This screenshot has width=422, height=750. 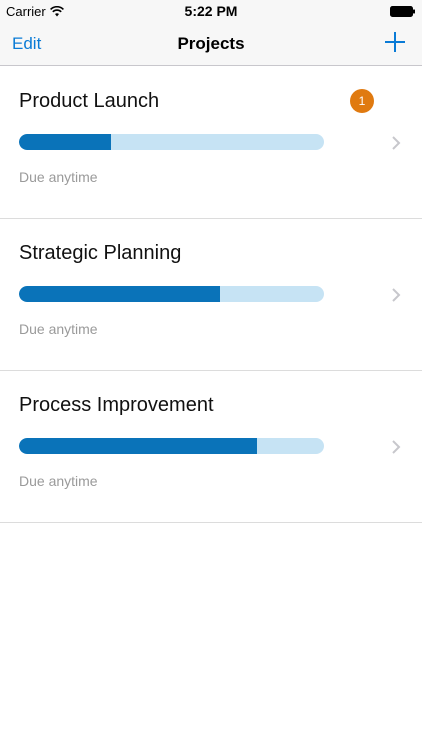 What do you see at coordinates (395, 42) in the screenshot?
I see `plus-icon` at bounding box center [395, 42].